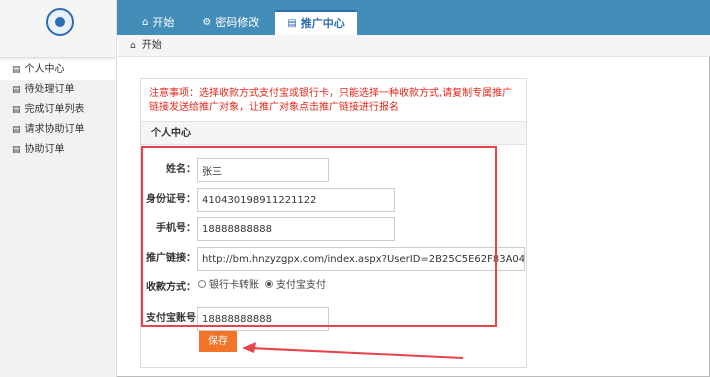  I want to click on tab-password: ⚙ 密码修改, so click(230, 22).